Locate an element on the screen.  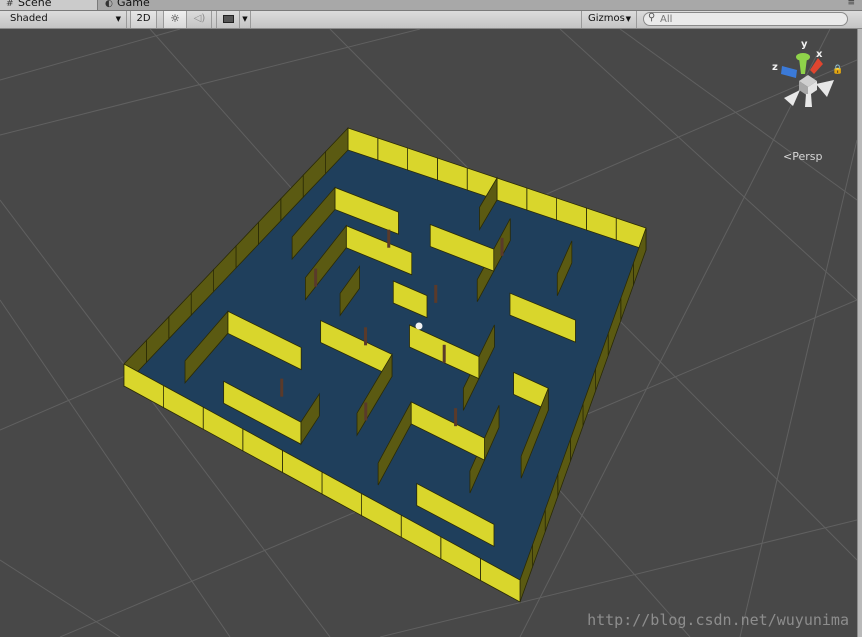
tab-scene-label: Scene is located at coordinates (35, 4).